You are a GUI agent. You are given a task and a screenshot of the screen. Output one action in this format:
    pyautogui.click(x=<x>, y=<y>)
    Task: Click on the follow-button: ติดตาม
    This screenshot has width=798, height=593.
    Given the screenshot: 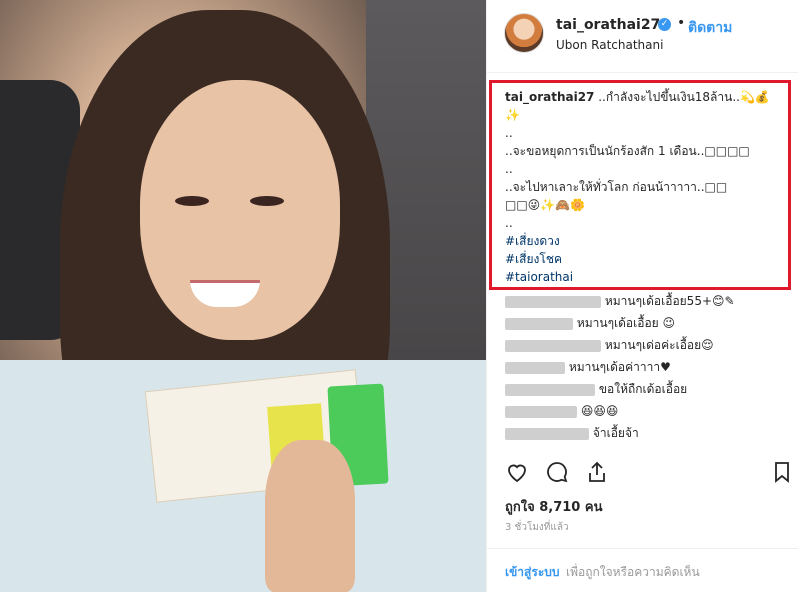 What is the action you would take?
    pyautogui.click(x=710, y=28)
    